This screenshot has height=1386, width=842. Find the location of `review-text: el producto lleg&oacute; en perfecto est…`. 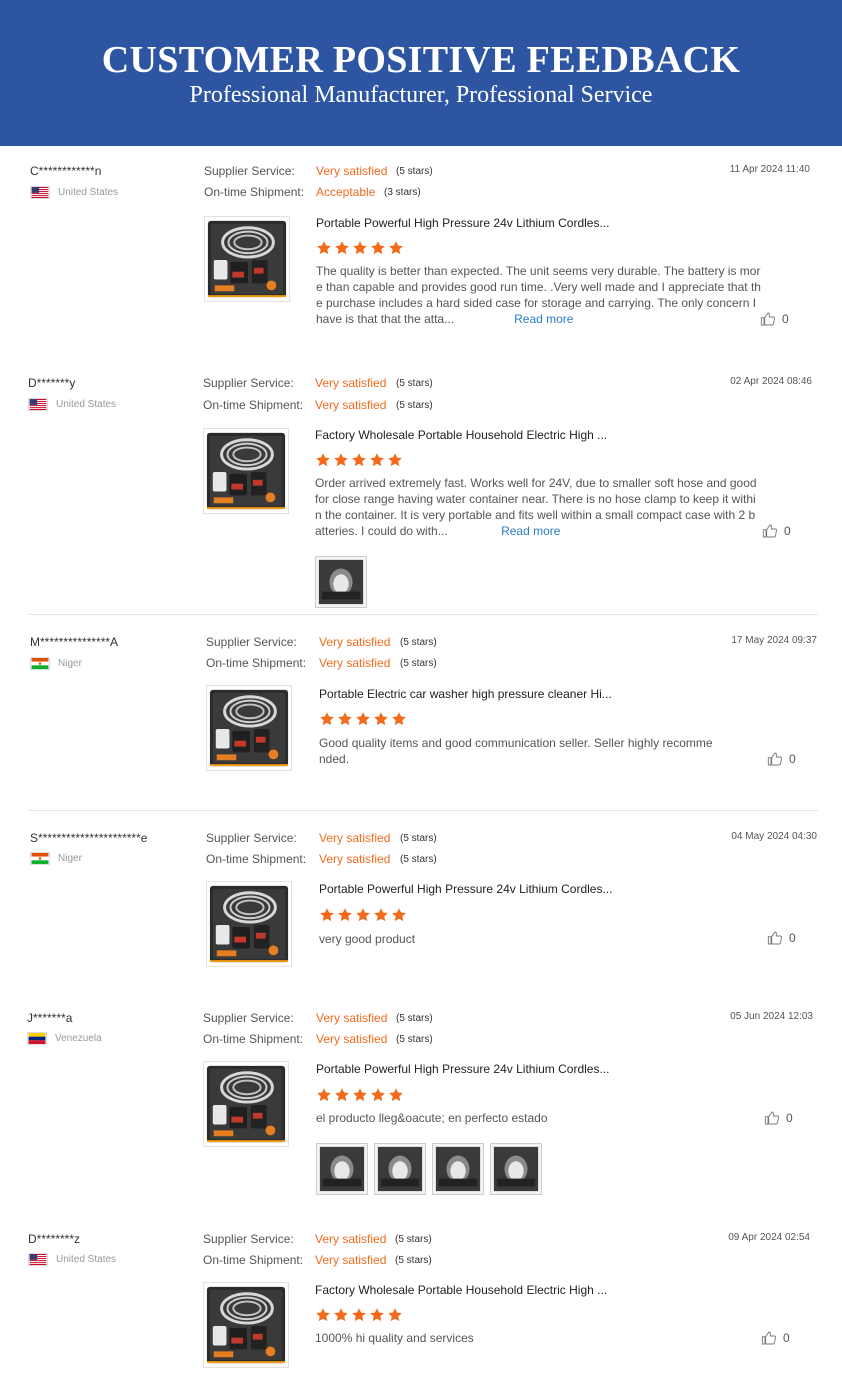

review-text: el producto lleg&oacute; en perfecto est… is located at coordinates (432, 1118).